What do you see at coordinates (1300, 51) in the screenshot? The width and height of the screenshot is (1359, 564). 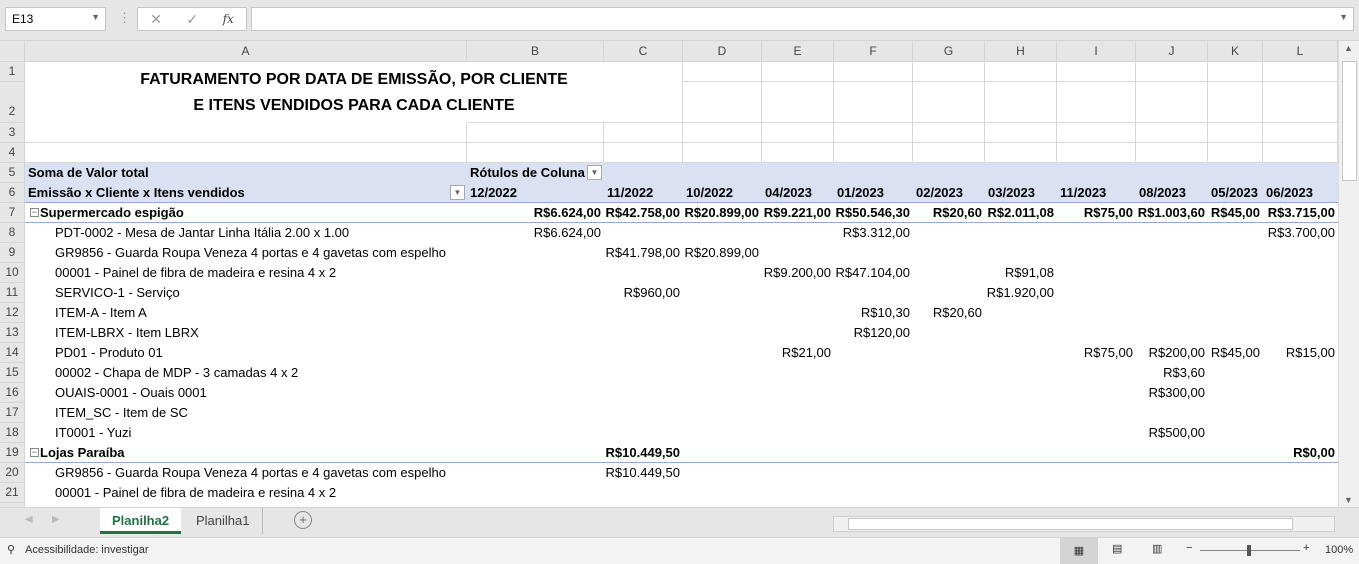 I see `column-header-L: L` at bounding box center [1300, 51].